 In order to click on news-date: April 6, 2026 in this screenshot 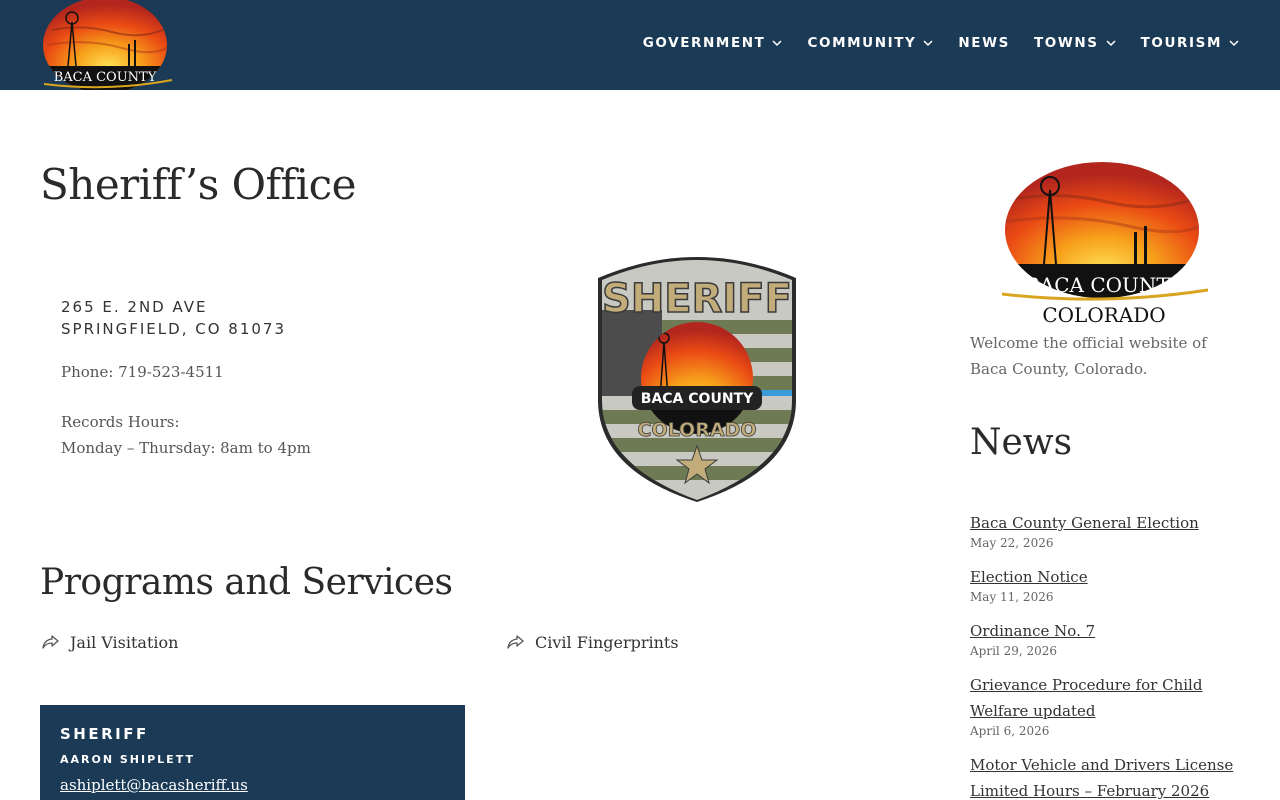, I will do `click(1010, 731)`.